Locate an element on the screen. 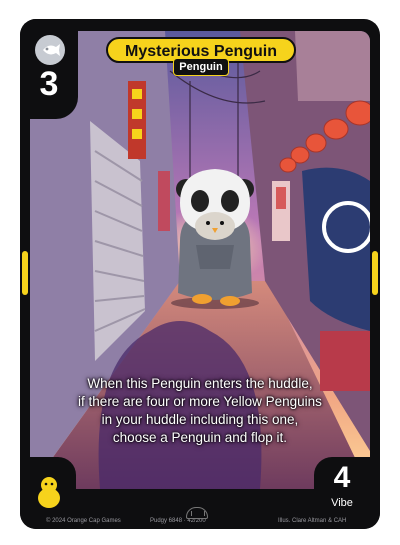 This screenshot has height=545, width=400. illustrator-text: Illus. Clare Altman & CAH is located at coordinates (312, 521).